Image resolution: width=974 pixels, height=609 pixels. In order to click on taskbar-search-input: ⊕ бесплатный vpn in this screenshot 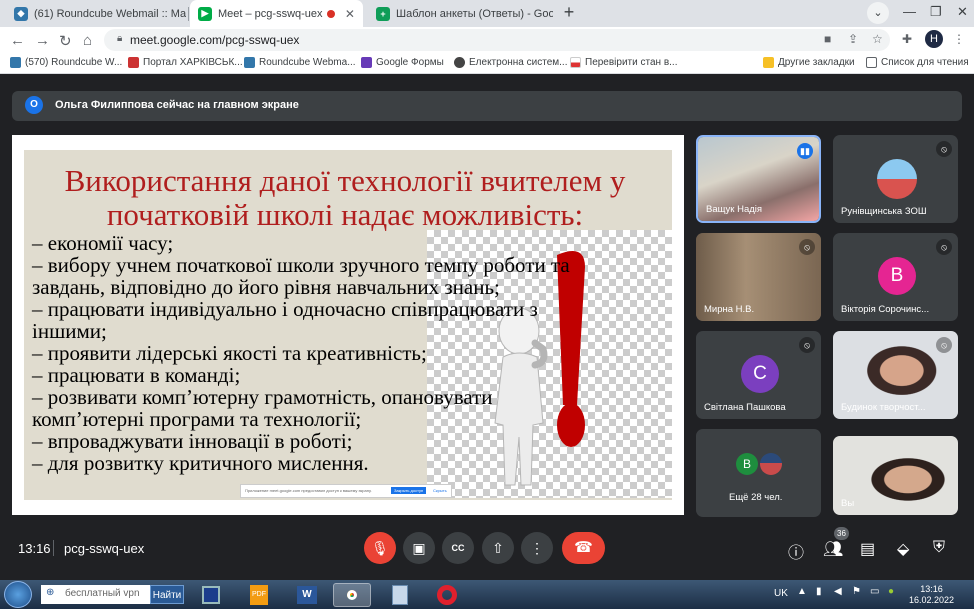, I will do `click(95, 594)`.